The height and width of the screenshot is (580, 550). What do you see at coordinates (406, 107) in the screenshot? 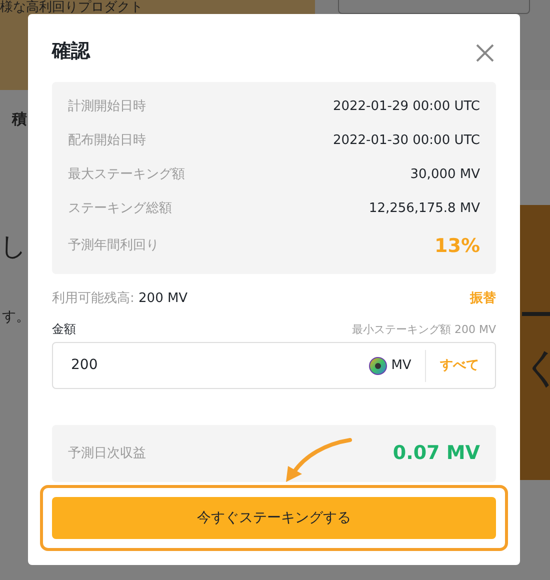
I see `detail-value: 2022-01-29 00:00 UTC` at bounding box center [406, 107].